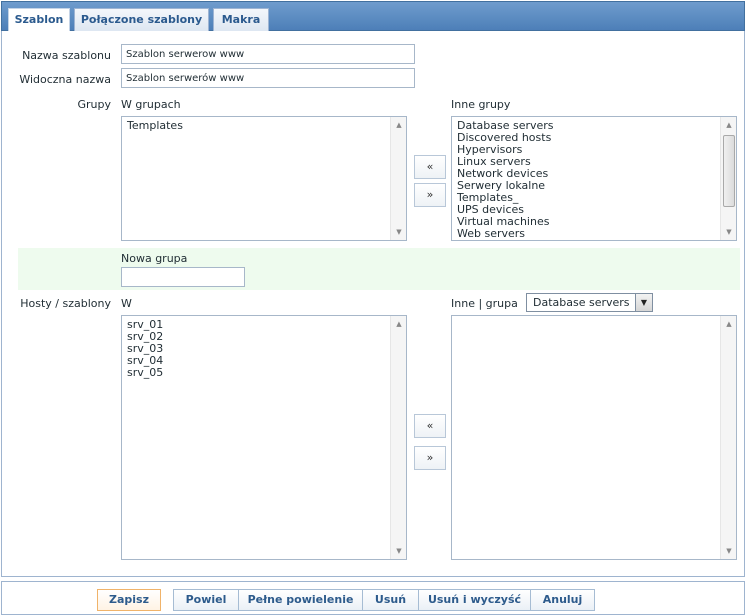  What do you see at coordinates (430, 426) in the screenshot?
I see `move-host-left-button: «` at bounding box center [430, 426].